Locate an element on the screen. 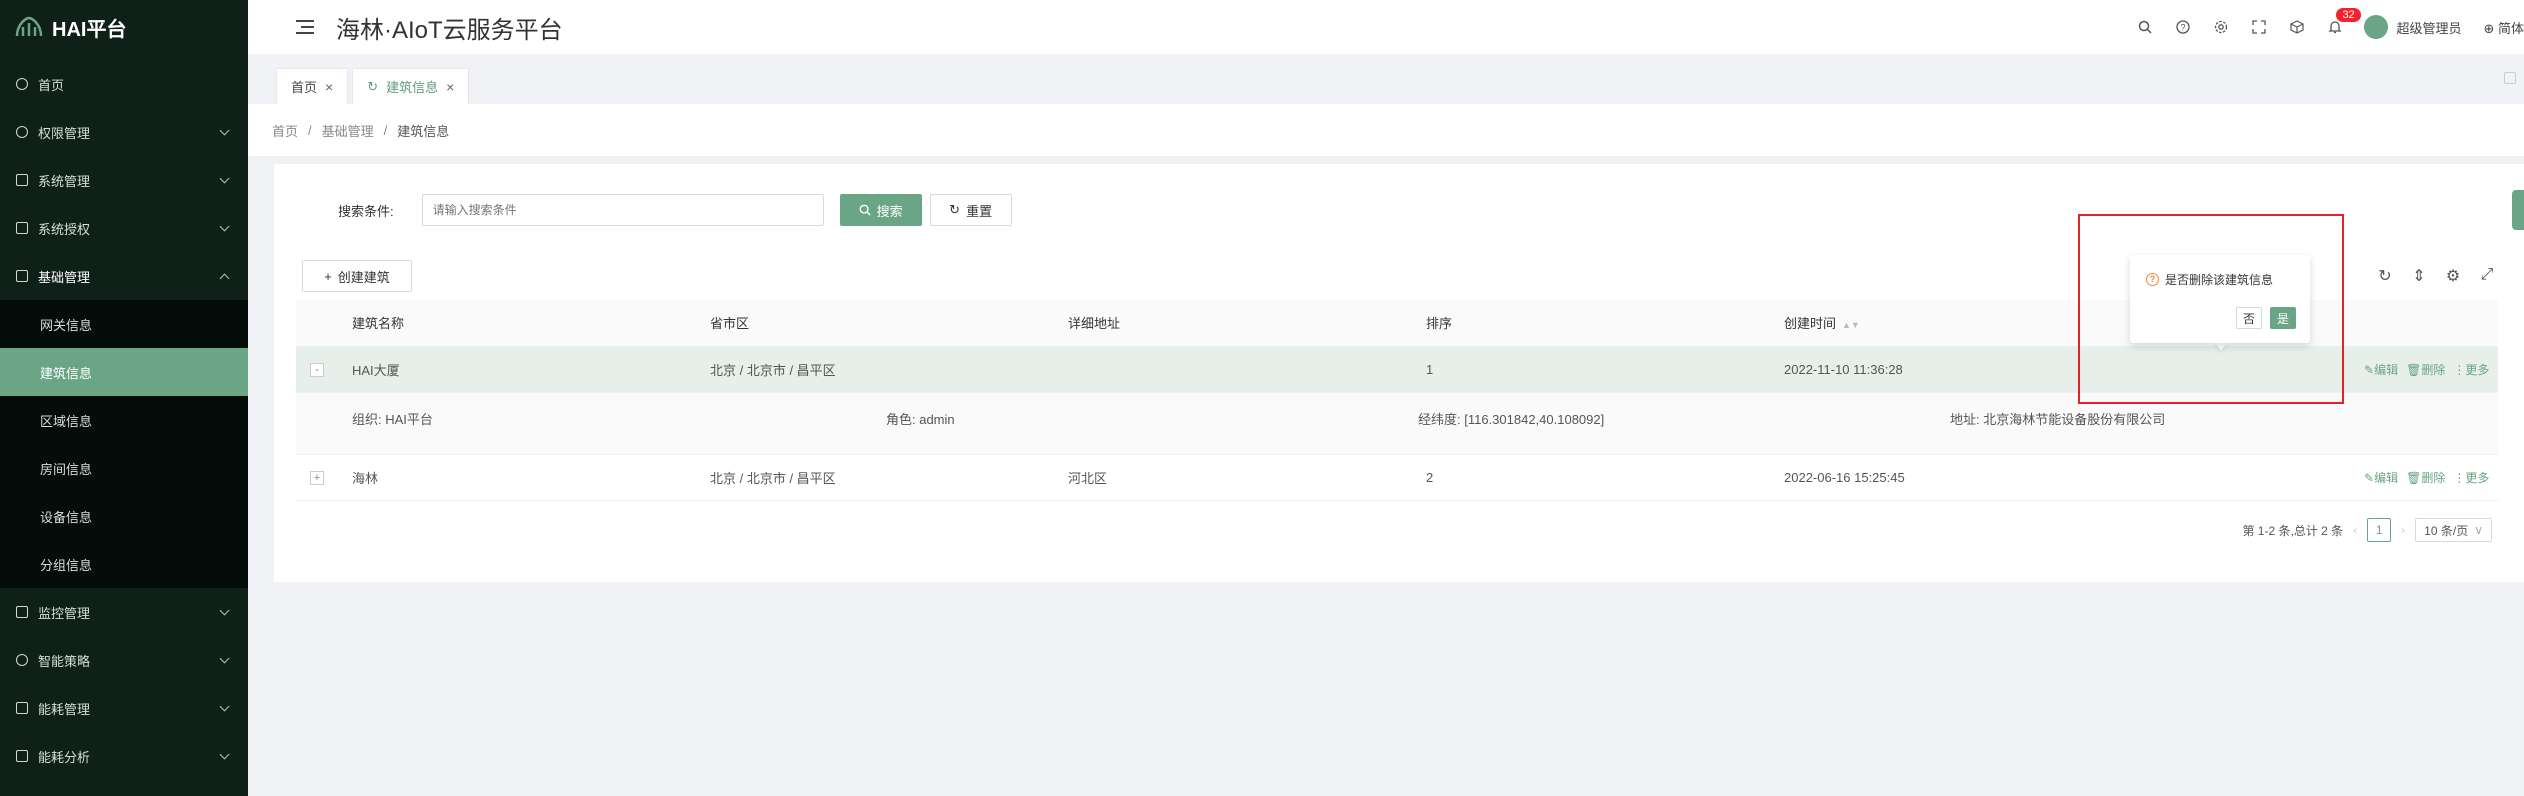 This screenshot has width=2524, height=796. side-drawer-handle is located at coordinates (2518, 210).